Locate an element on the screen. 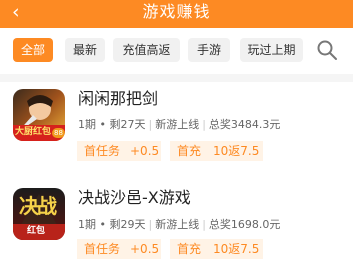  game-icon: 决战 红包 is located at coordinates (39, 214).